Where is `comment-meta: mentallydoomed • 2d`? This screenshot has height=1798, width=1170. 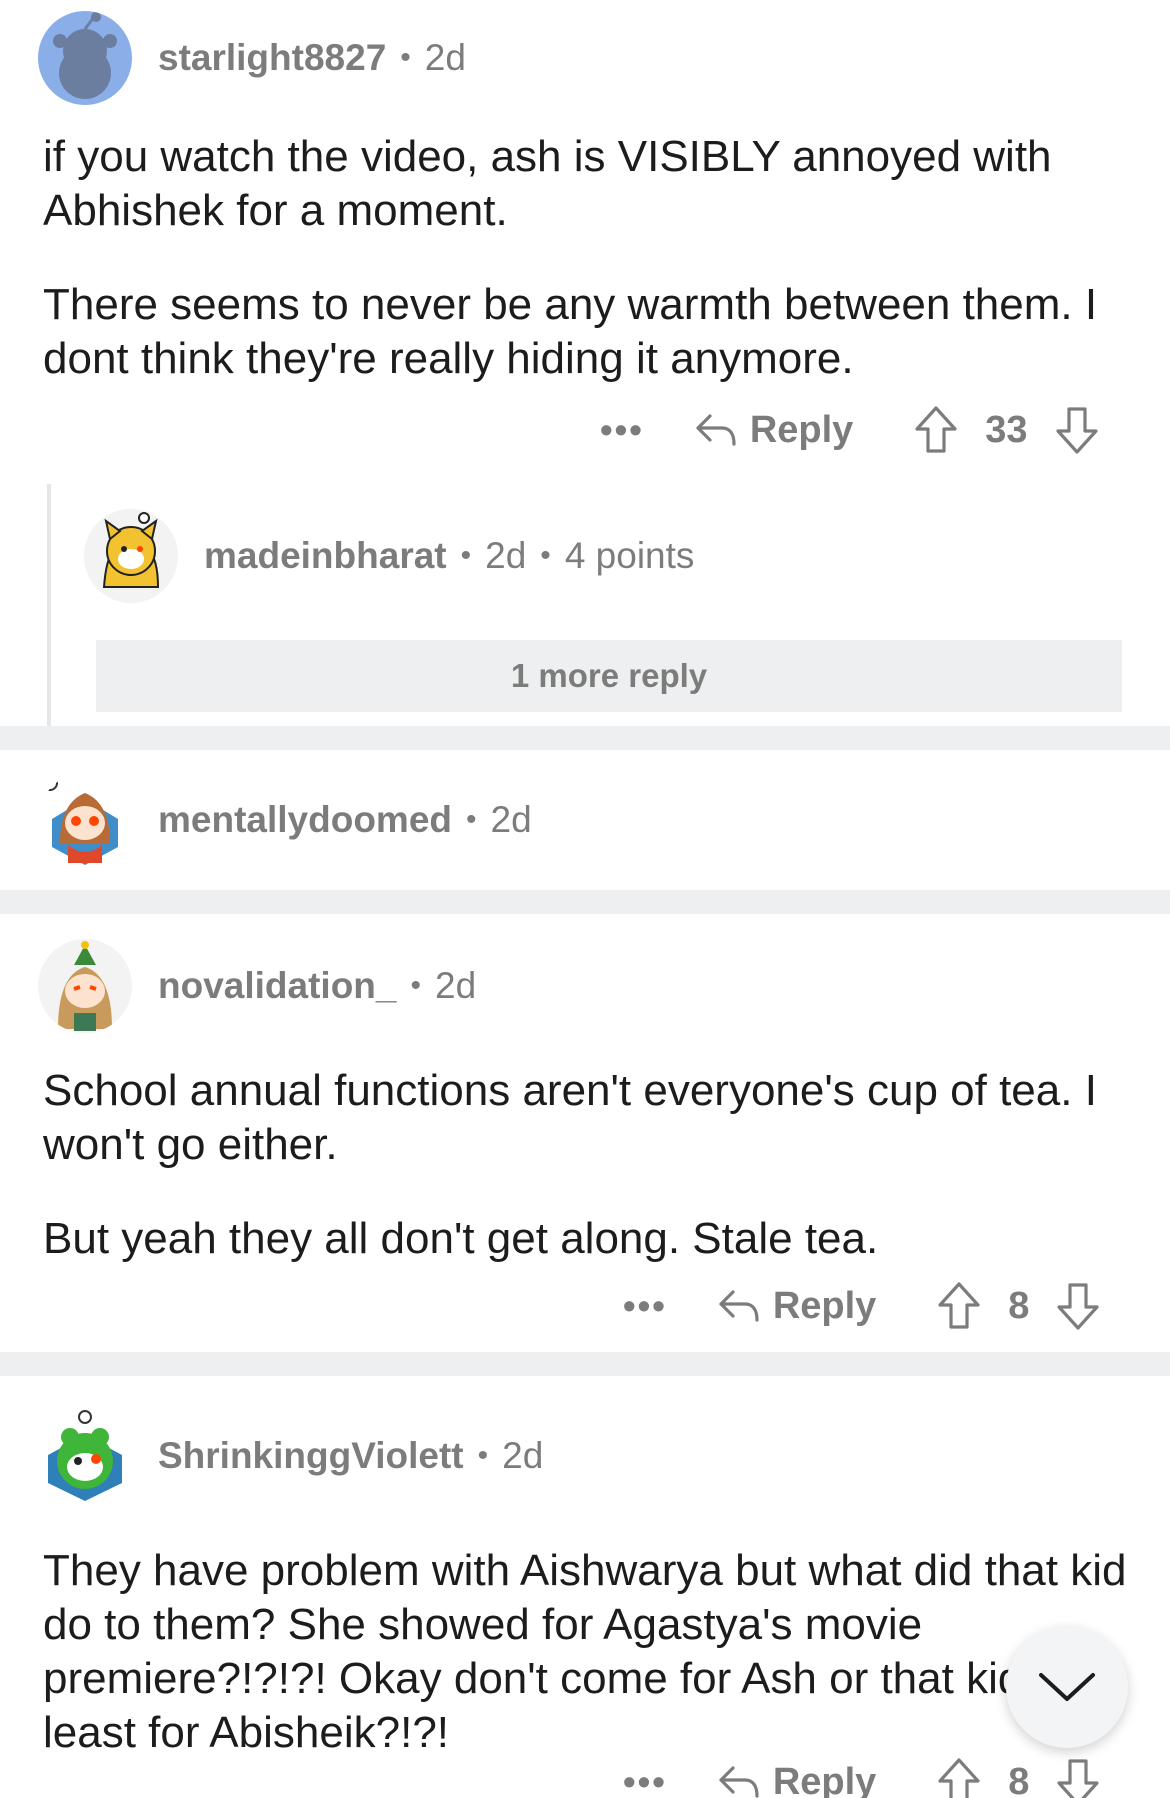 comment-meta: mentallydoomed • 2d is located at coordinates (345, 820).